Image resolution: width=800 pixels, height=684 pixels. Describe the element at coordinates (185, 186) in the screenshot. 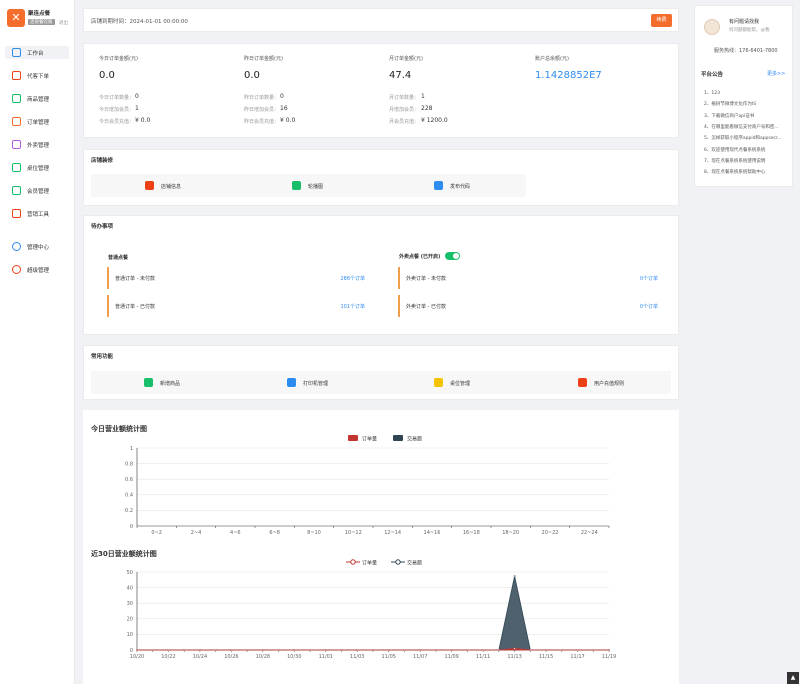

I see `decoration-item-1: 店铺信息` at that location.